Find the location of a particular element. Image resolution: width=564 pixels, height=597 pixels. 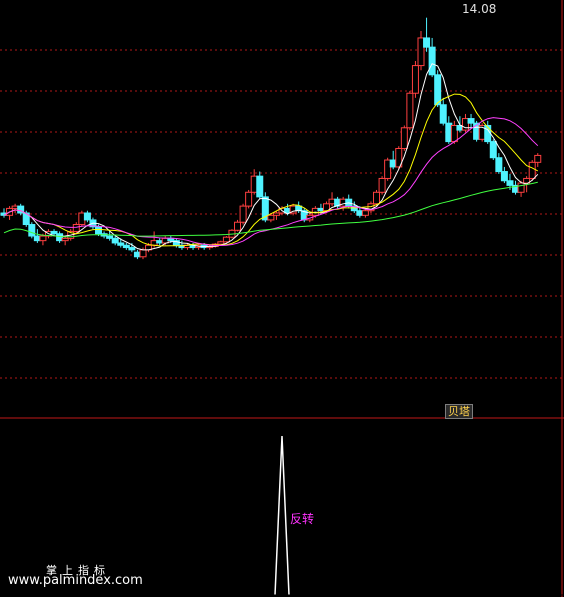

watermark-url: www.palmindex.com is located at coordinates (75, 580).